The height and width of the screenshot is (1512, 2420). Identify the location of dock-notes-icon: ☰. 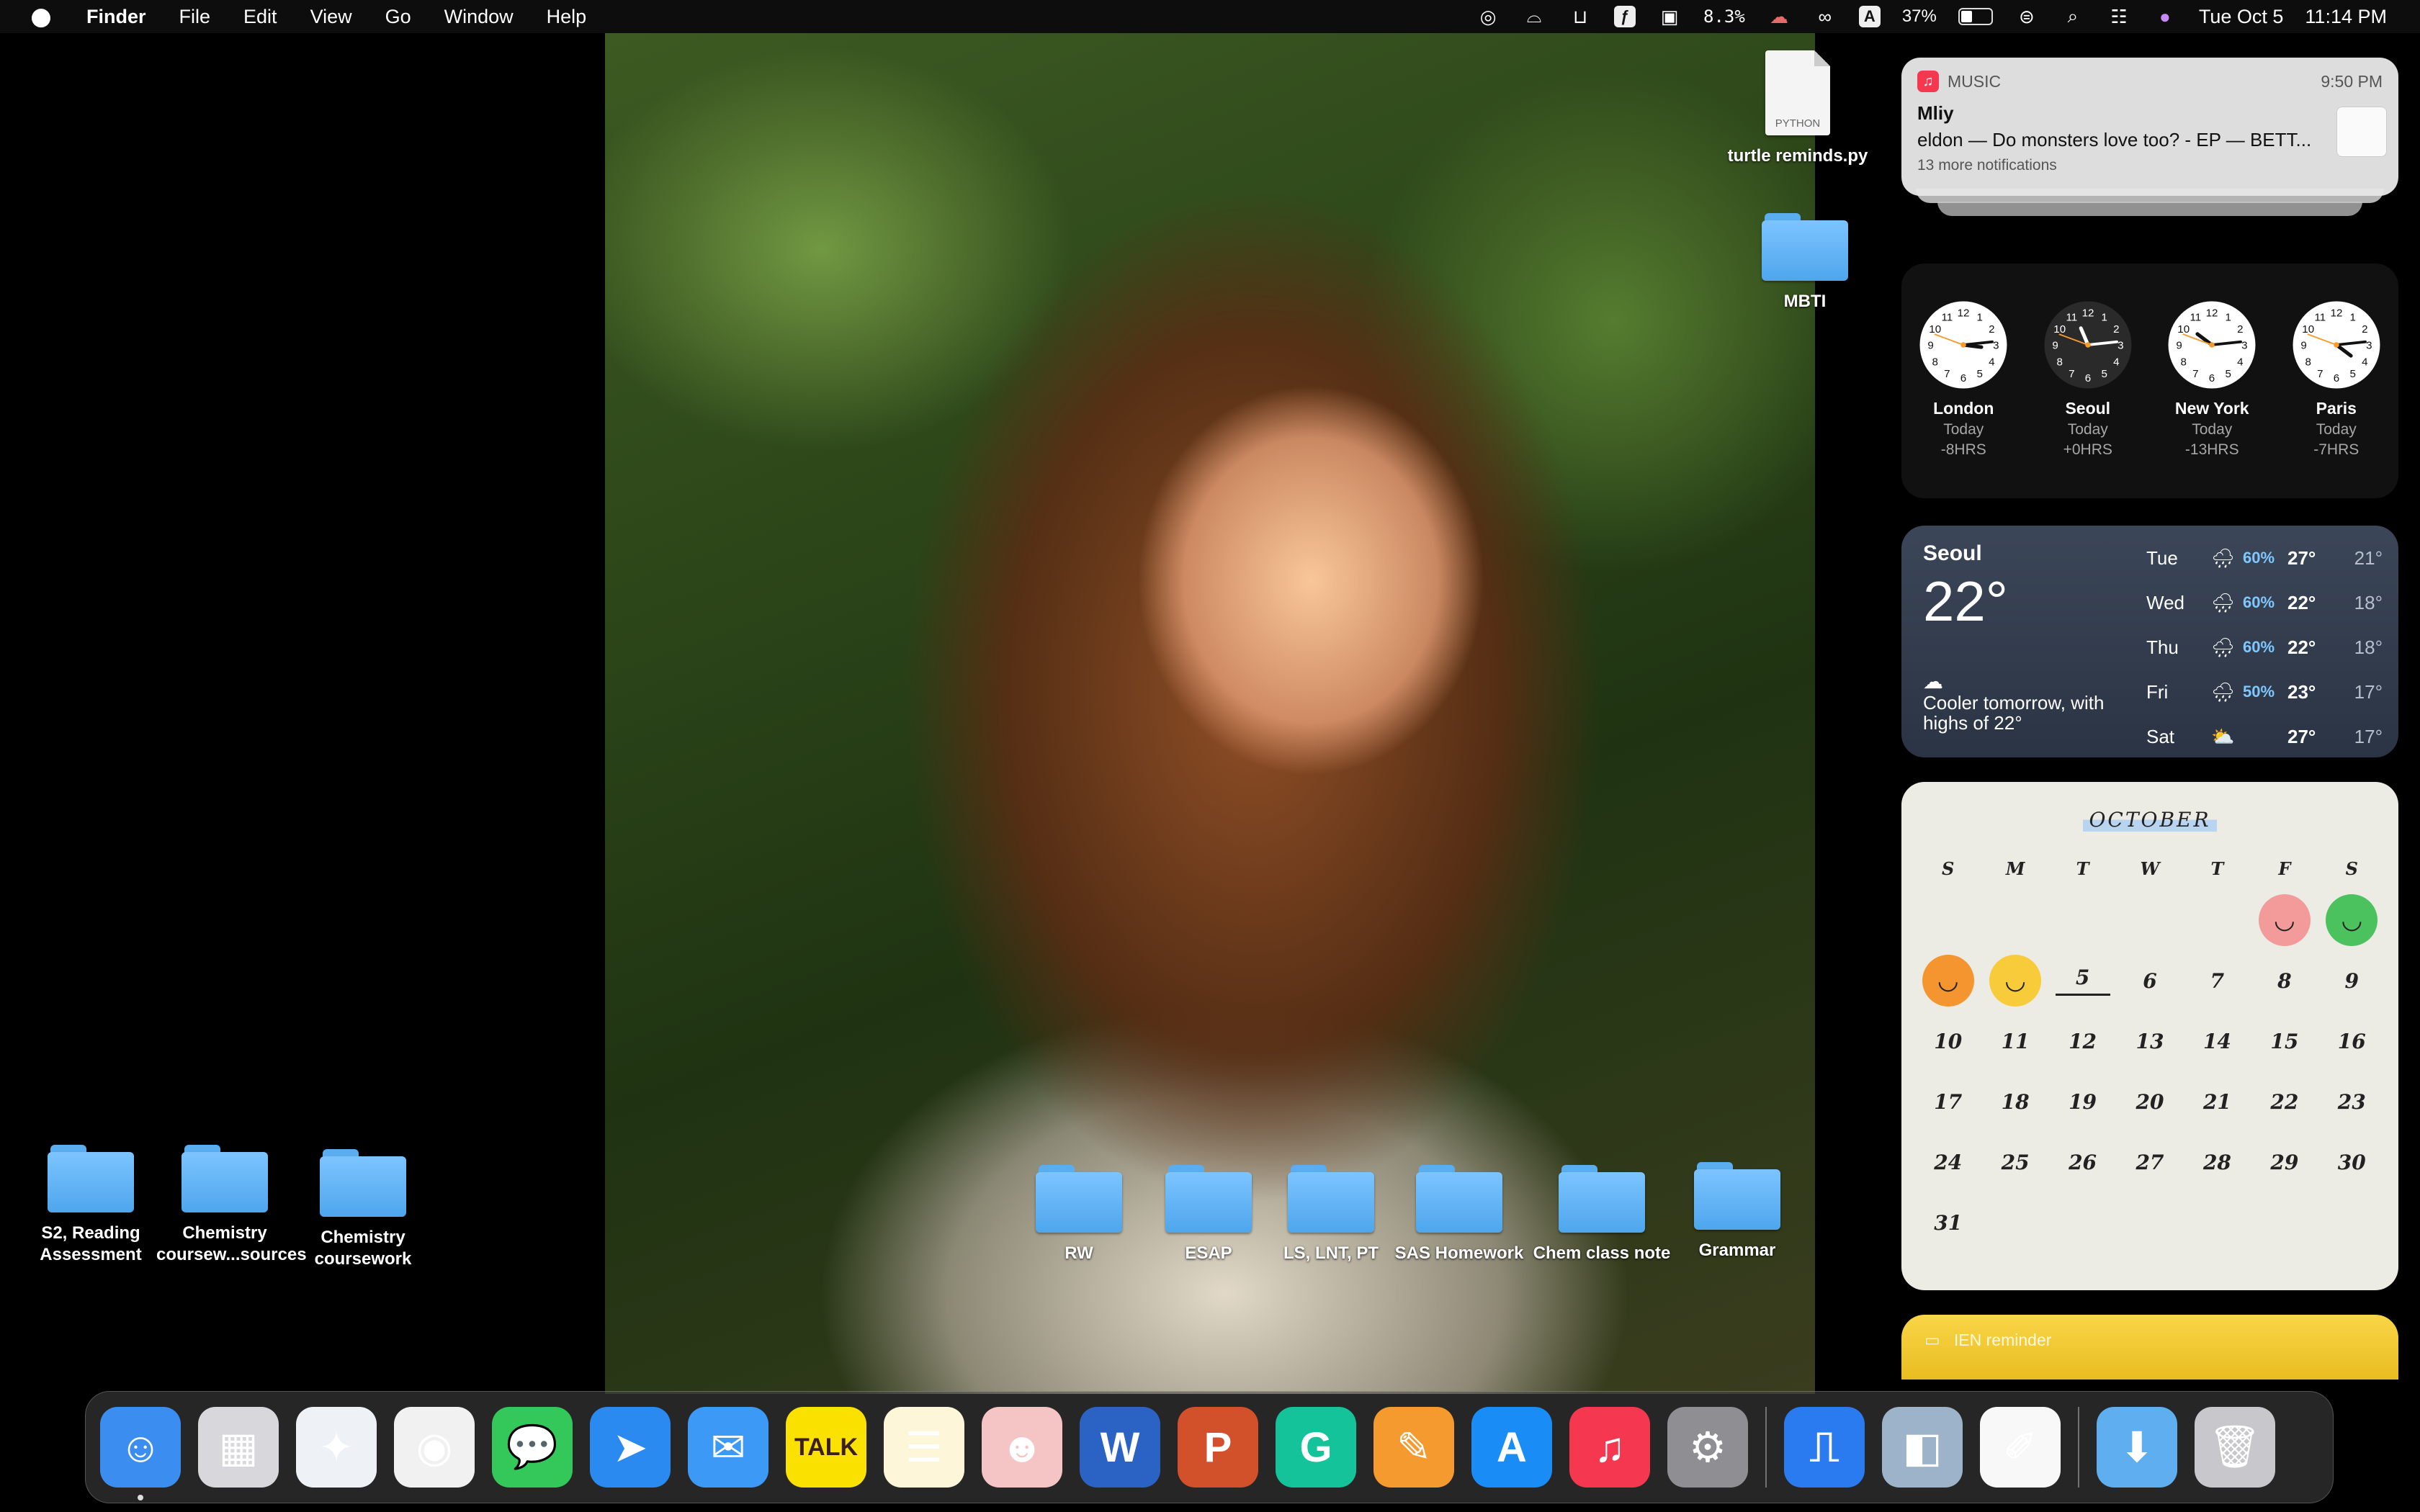
(924, 1447).